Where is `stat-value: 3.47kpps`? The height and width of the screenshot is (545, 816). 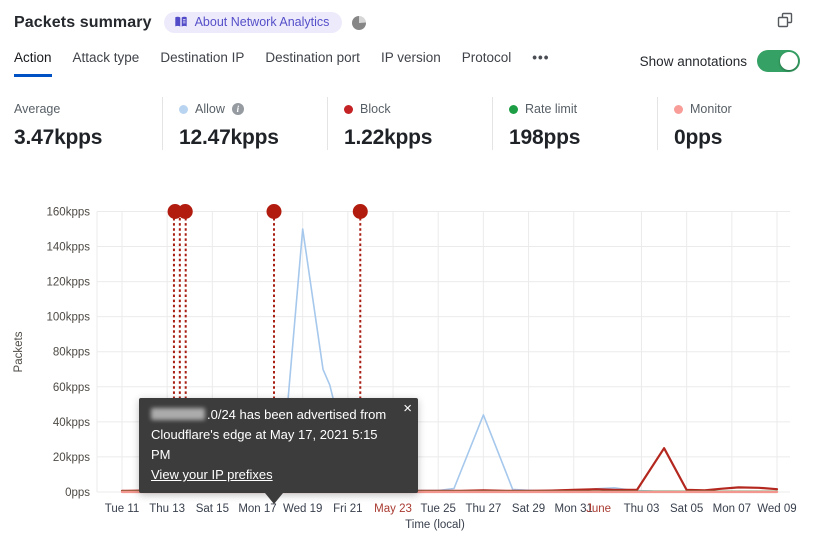
stat-value: 3.47kpps is located at coordinates (58, 137).